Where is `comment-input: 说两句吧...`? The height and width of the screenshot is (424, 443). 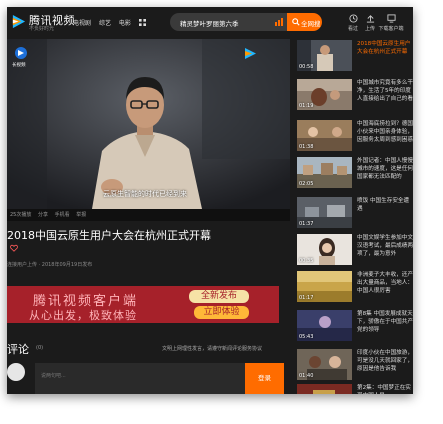 comment-input: 说两句吧... is located at coordinates (140, 378).